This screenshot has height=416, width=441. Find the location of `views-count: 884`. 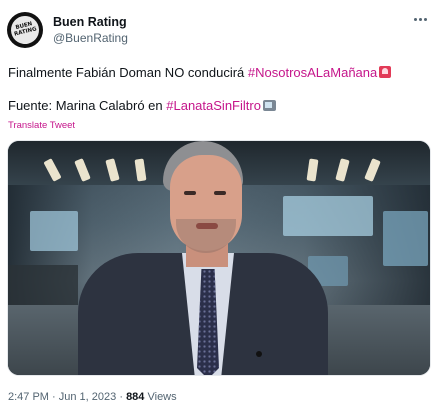

views-count: 884 is located at coordinates (135, 397).